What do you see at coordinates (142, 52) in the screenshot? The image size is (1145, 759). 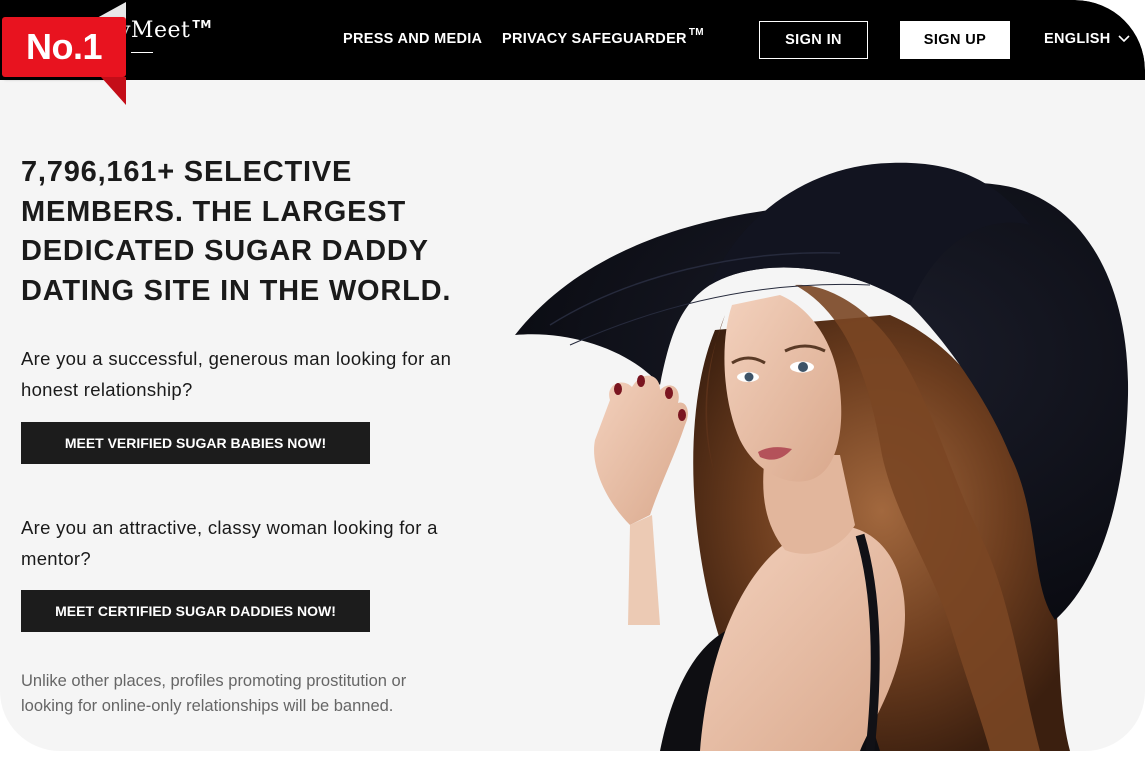 I see `logo-underline` at bounding box center [142, 52].